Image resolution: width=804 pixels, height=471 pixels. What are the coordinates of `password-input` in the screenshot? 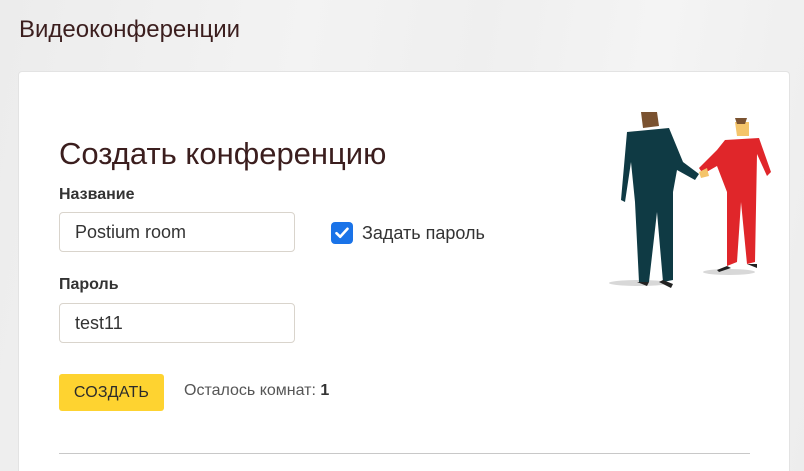 It's located at (177, 323).